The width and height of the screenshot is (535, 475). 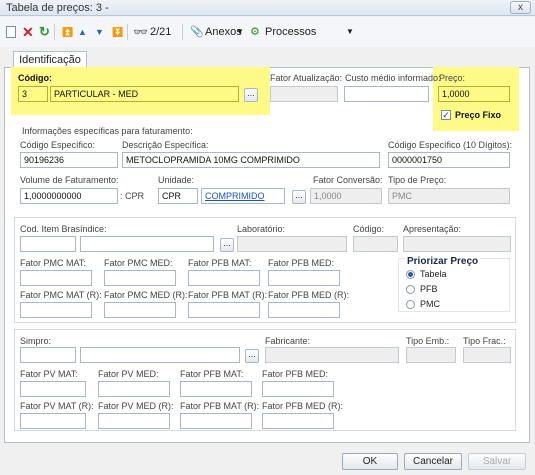 I want to click on fator-pfb-med-r-field-simpro, so click(x=298, y=421).